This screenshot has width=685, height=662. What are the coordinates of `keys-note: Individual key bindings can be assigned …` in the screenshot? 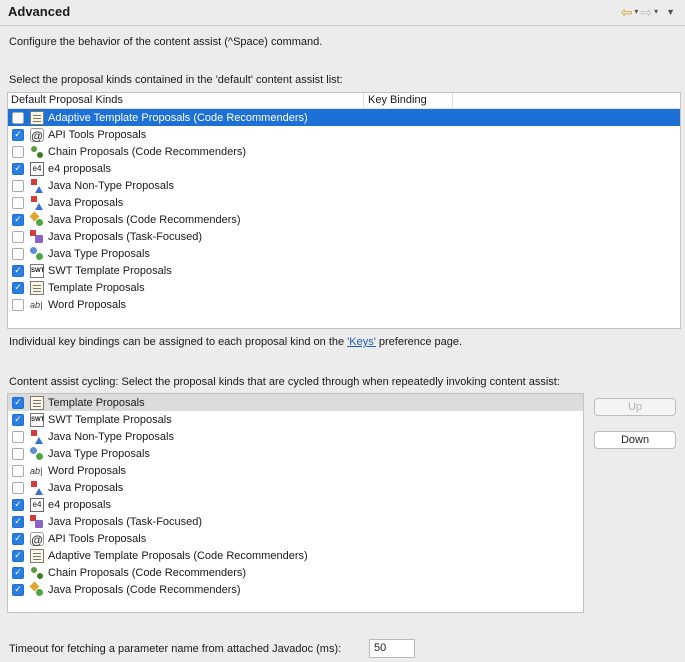 It's located at (235, 342).